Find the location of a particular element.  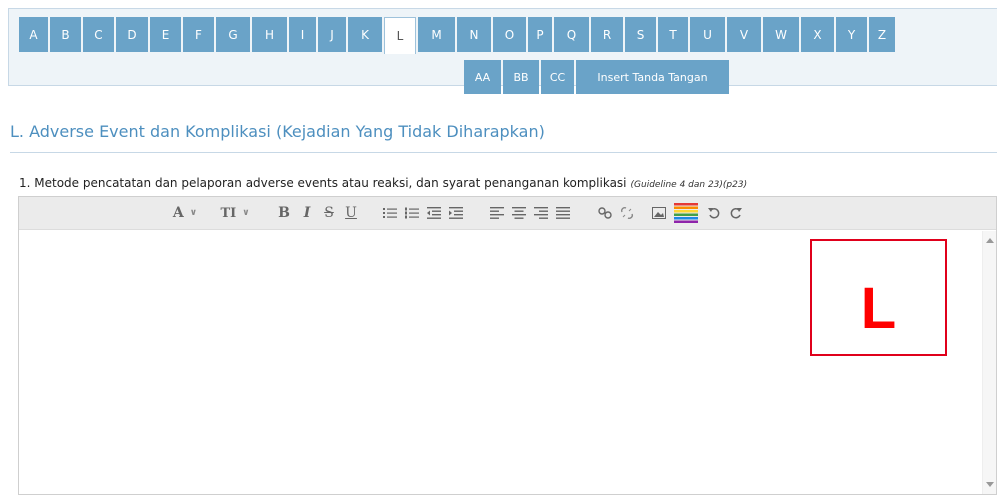

tab-r: R is located at coordinates (607, 34).